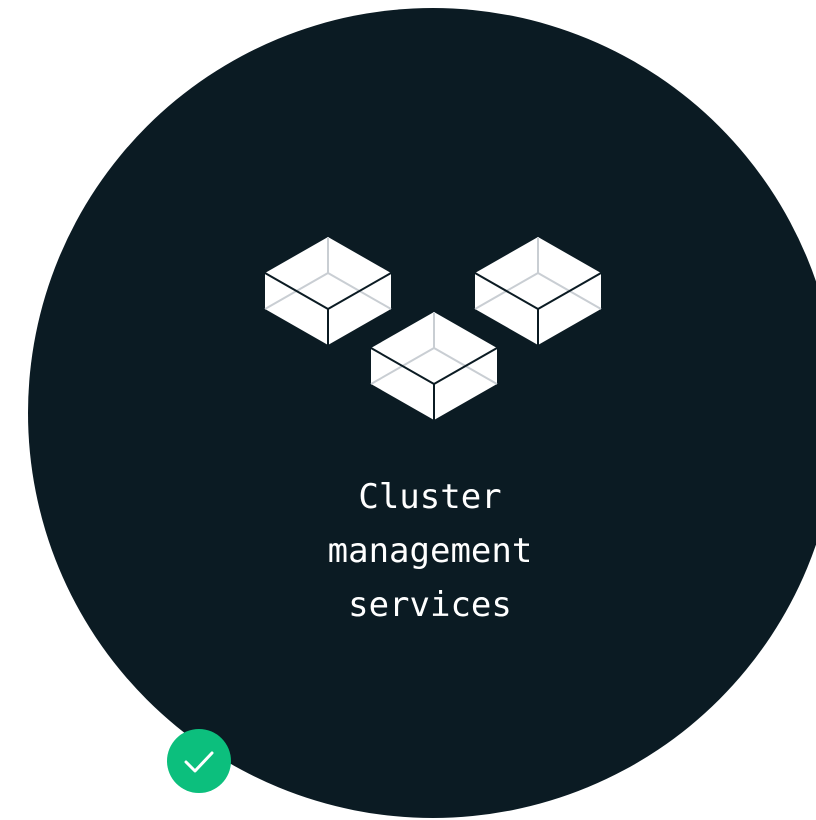  I want to click on box-icon, so click(434, 366).